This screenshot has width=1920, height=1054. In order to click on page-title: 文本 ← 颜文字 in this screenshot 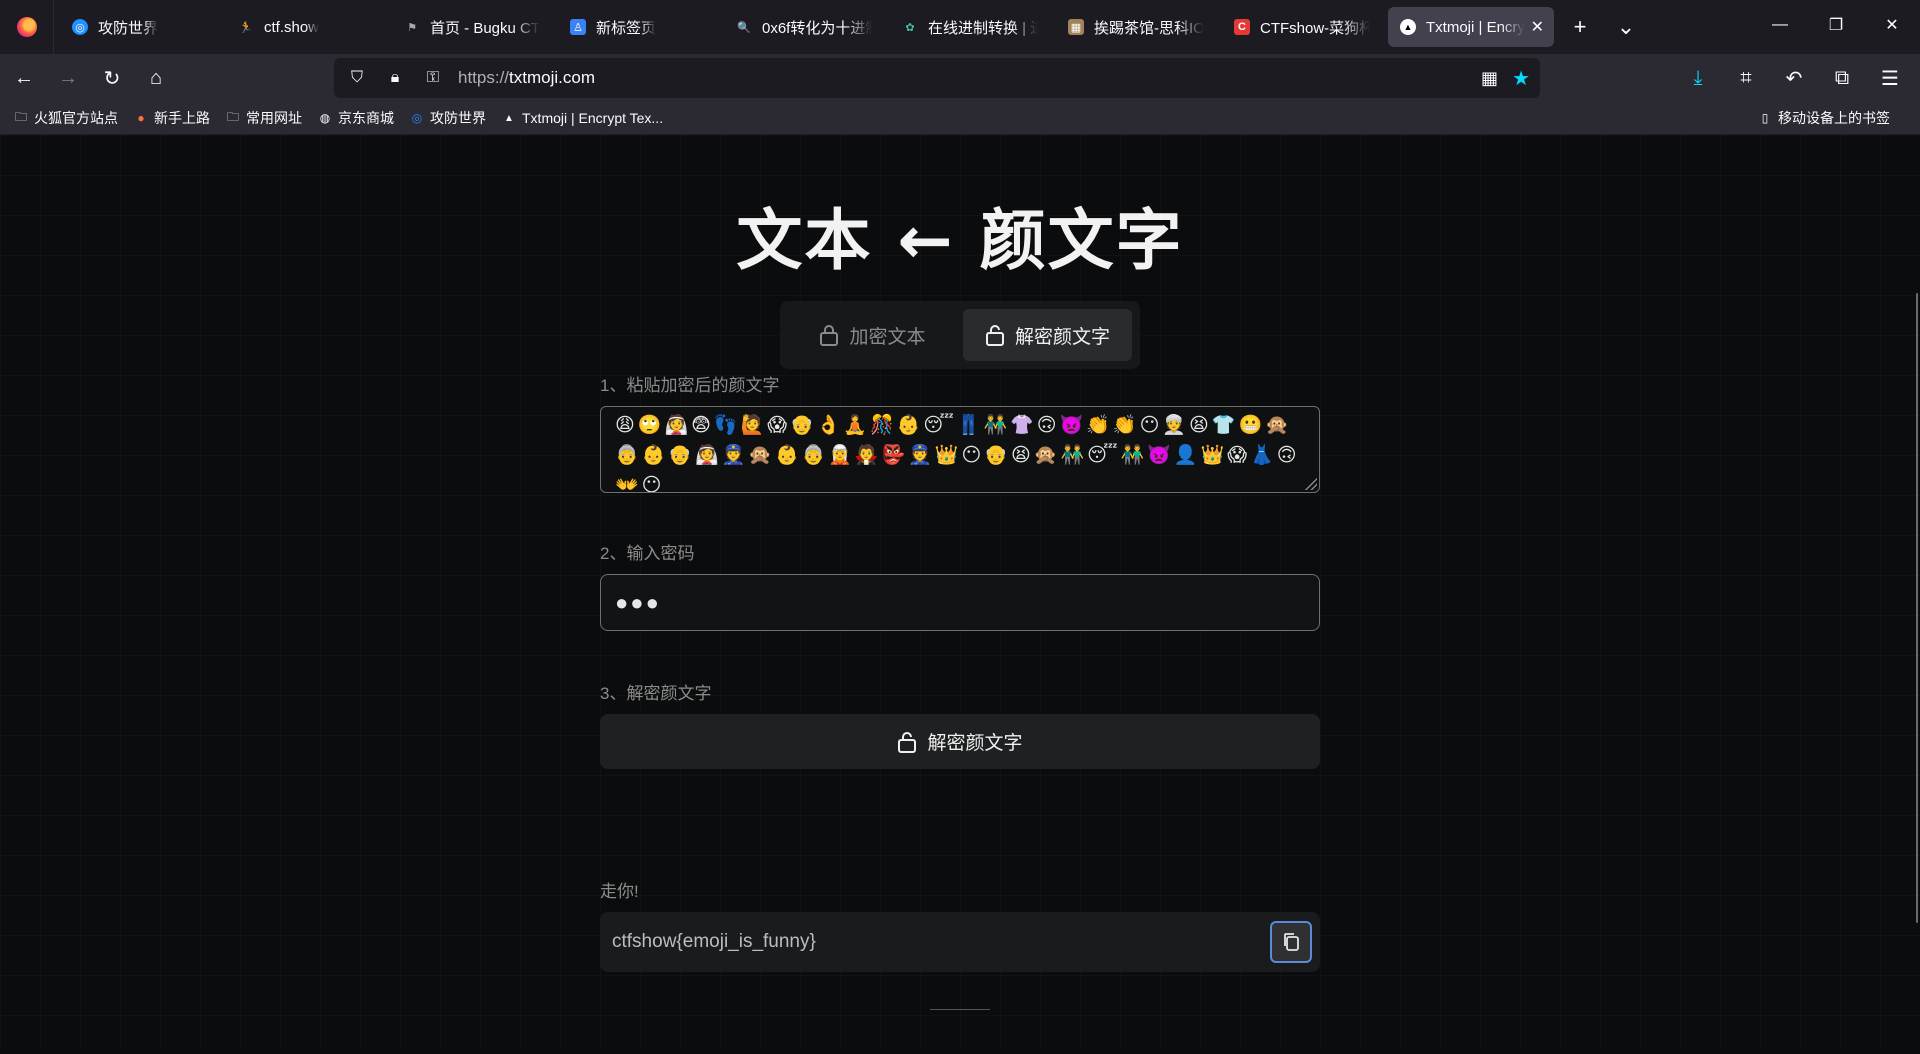, I will do `click(960, 240)`.